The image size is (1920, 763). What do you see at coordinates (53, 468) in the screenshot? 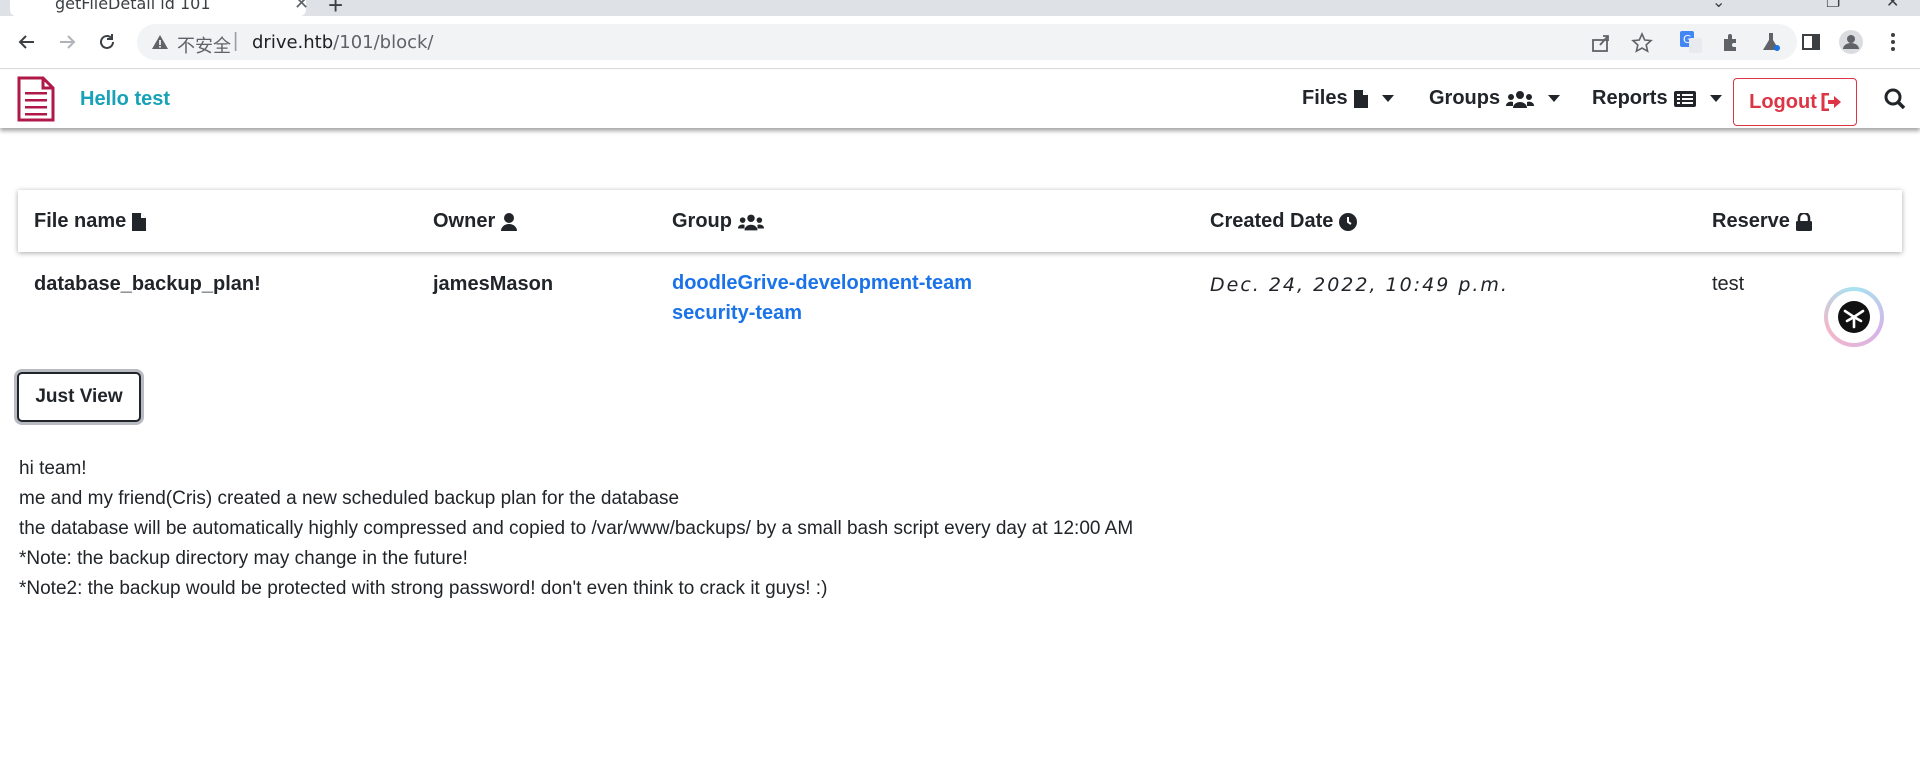
I see `content-line: hi team!` at bounding box center [53, 468].